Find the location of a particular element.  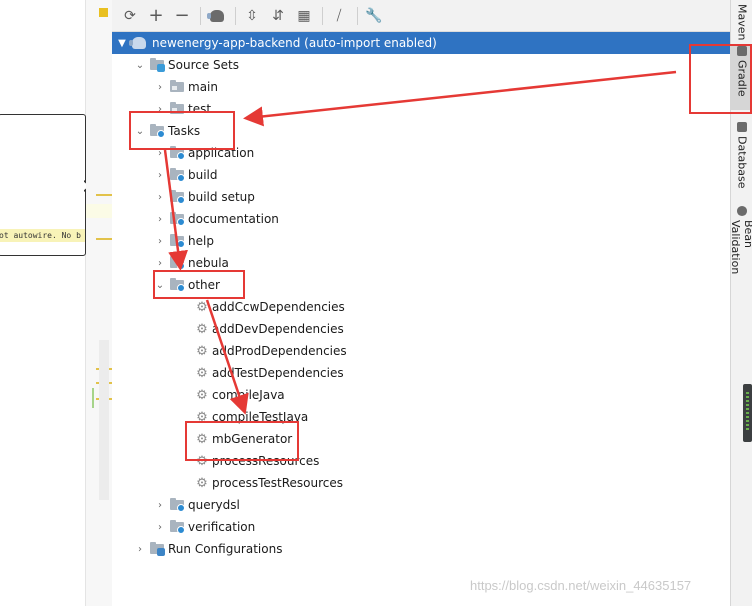

tree-item-build: › build is located at coordinates (432, 175).